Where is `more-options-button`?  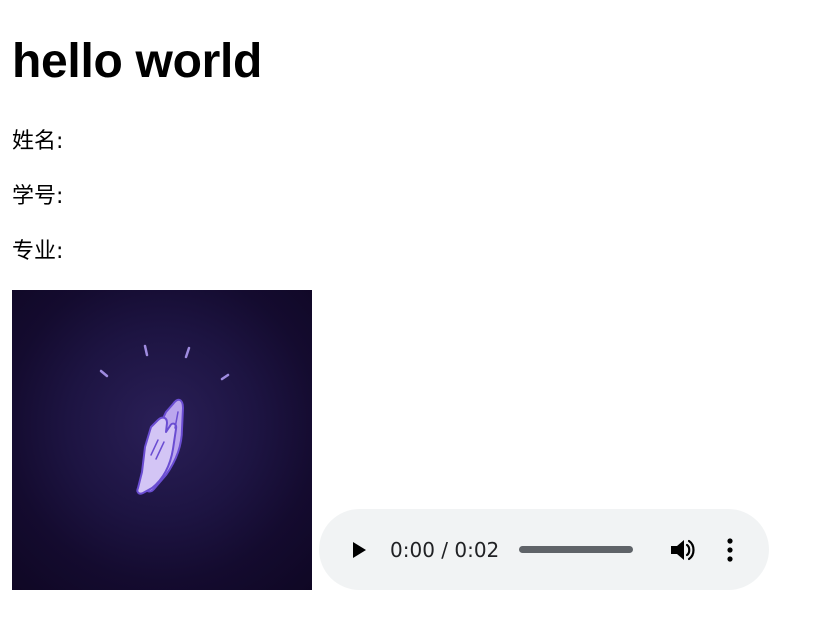
more-options-button is located at coordinates (730, 550).